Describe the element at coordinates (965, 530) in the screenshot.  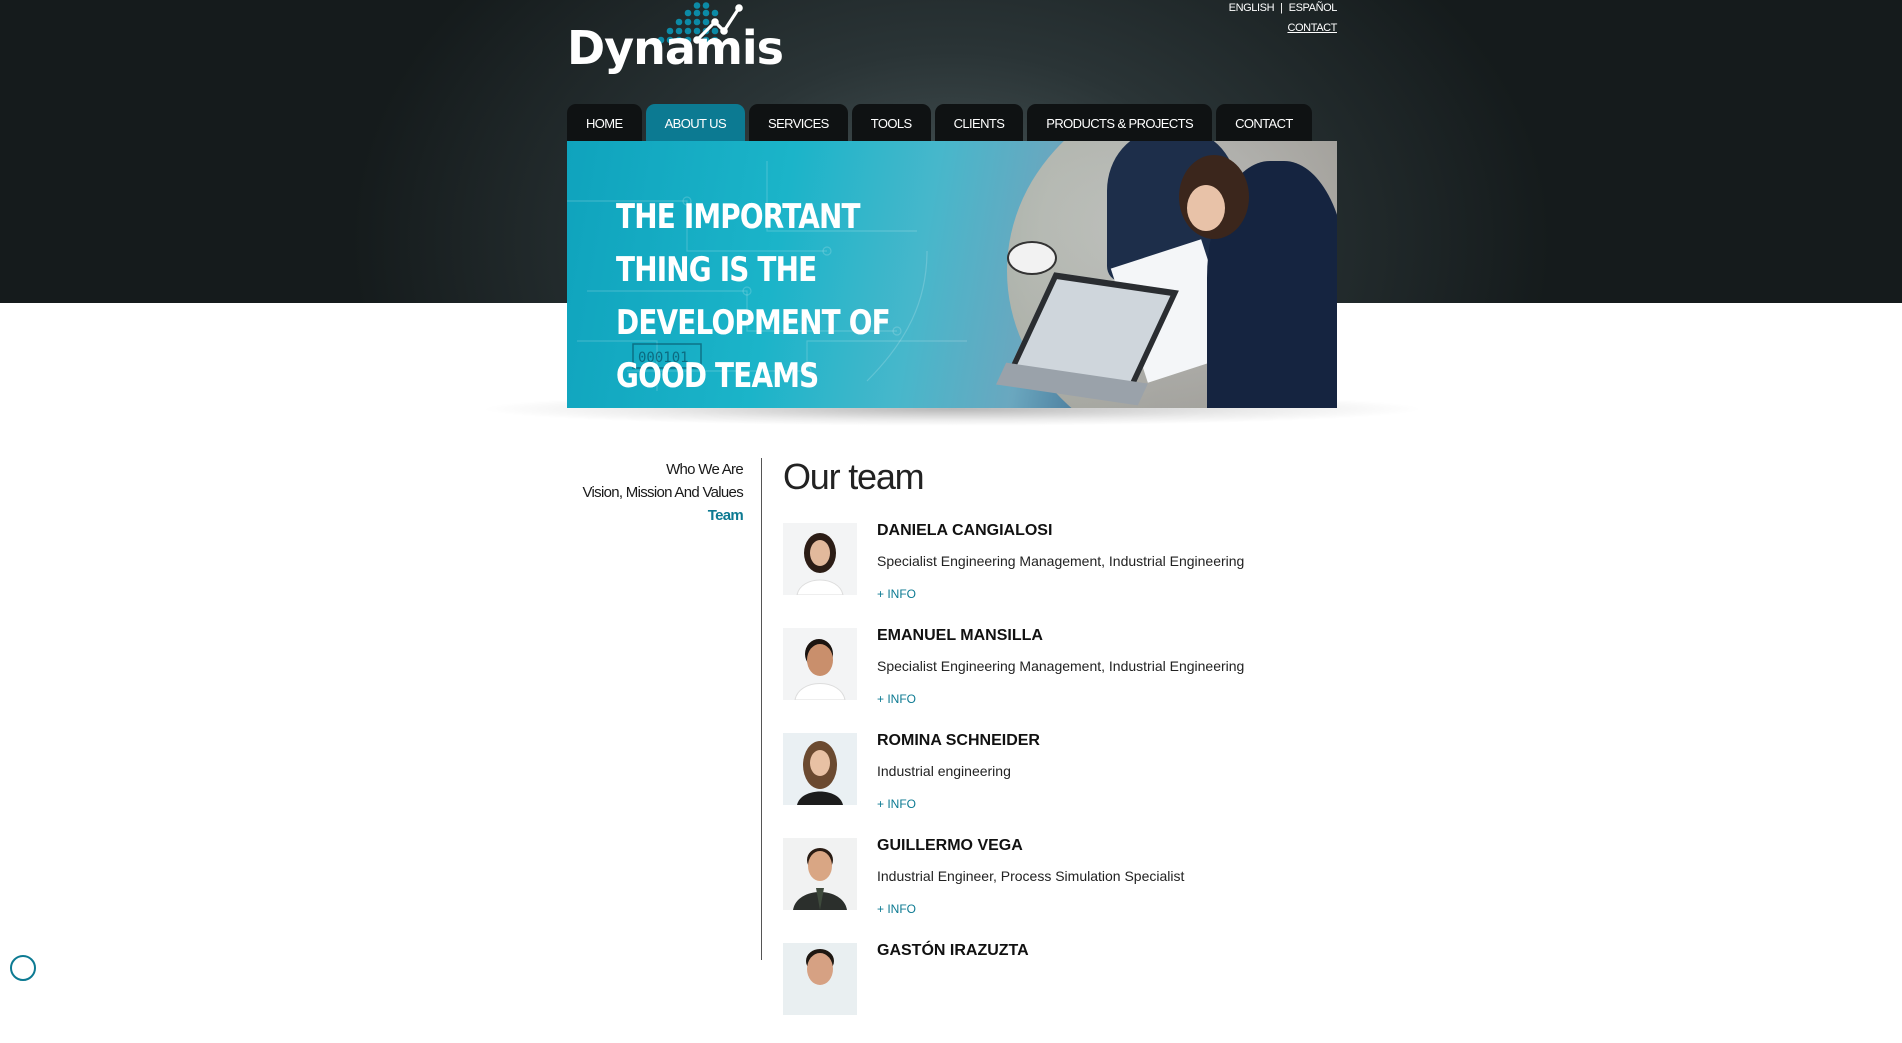
I see `member-name: DANIELA CANGIALOSI` at that location.